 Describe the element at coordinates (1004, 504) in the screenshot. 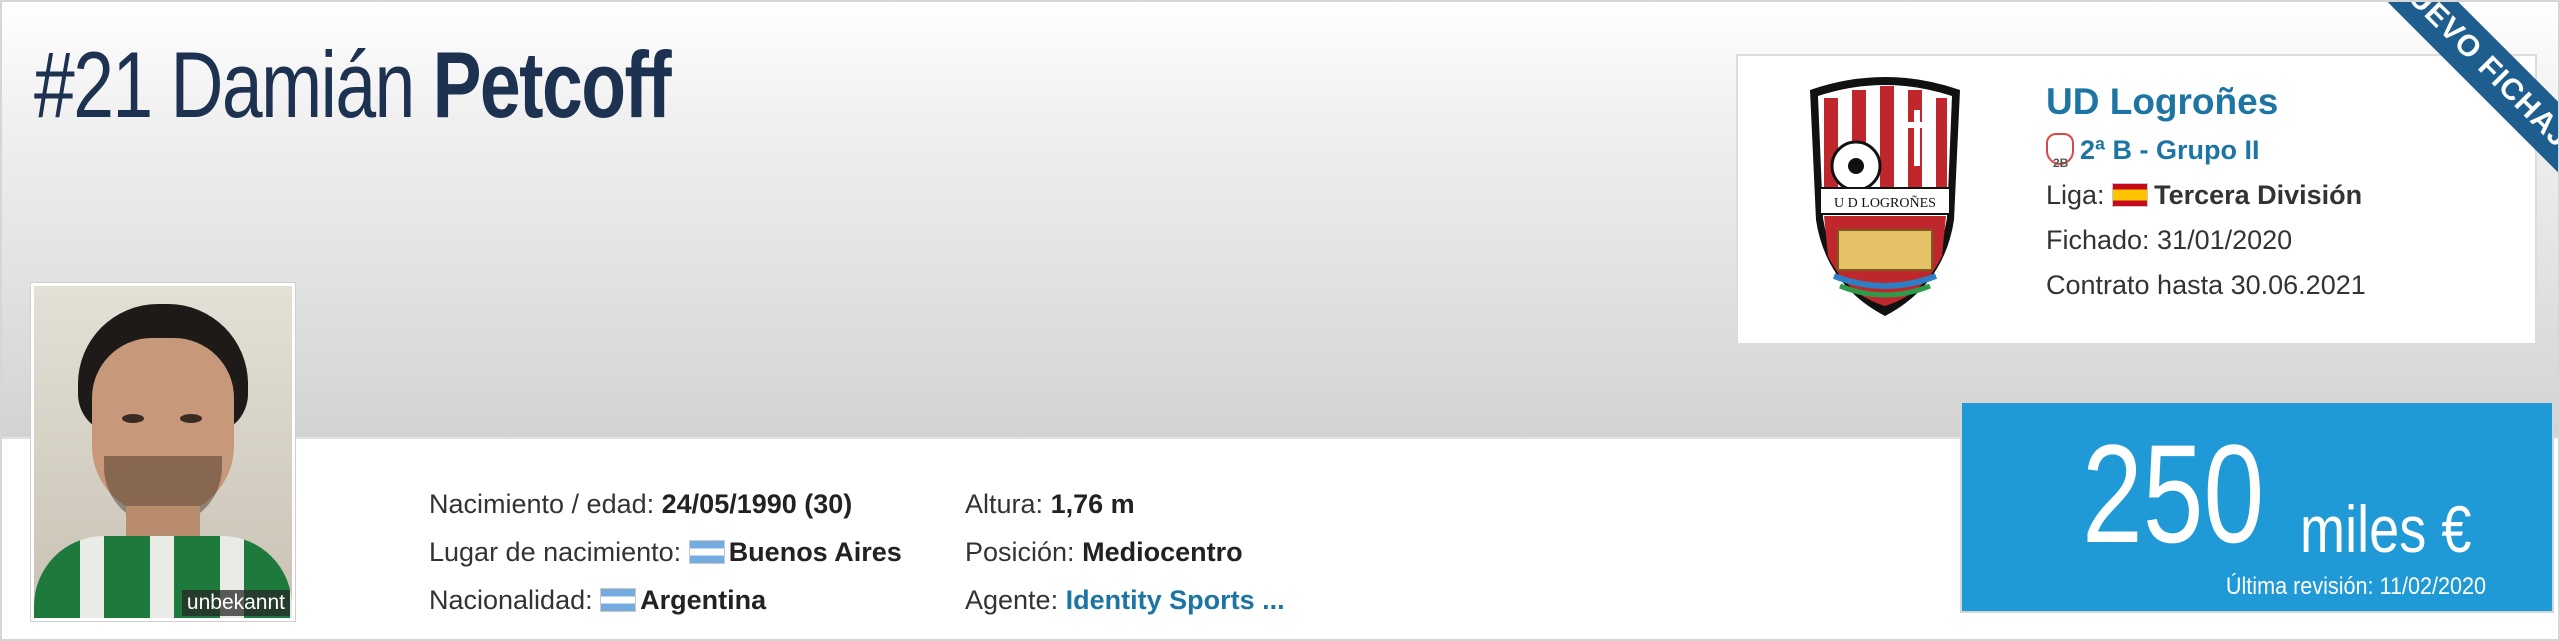

I see `height-label: Altura:` at that location.